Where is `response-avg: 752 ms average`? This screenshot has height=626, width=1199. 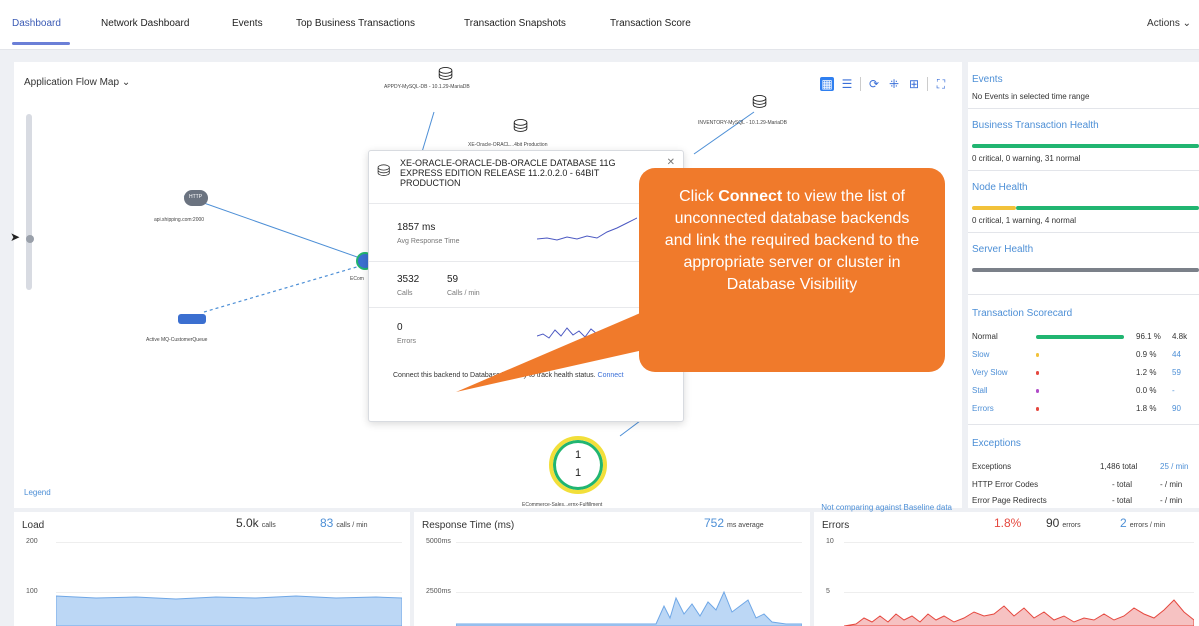
response-avg: 752 ms average is located at coordinates (734, 523).